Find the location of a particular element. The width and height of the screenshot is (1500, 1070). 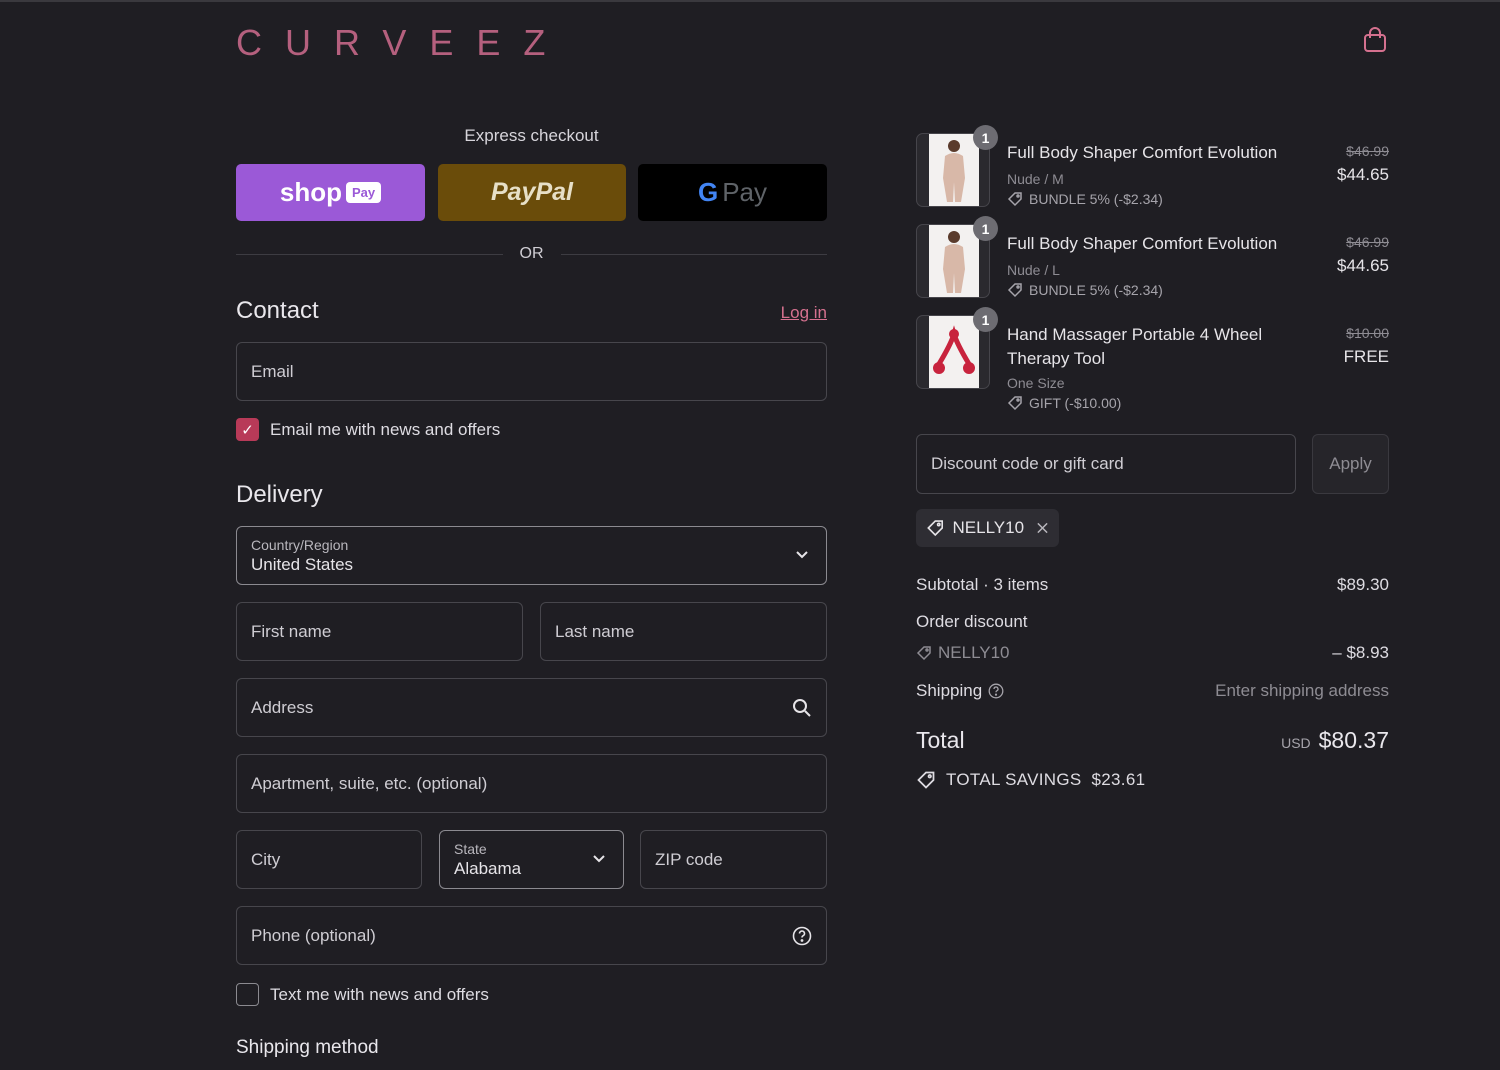

state-value: Alabama is located at coordinates (488, 868).